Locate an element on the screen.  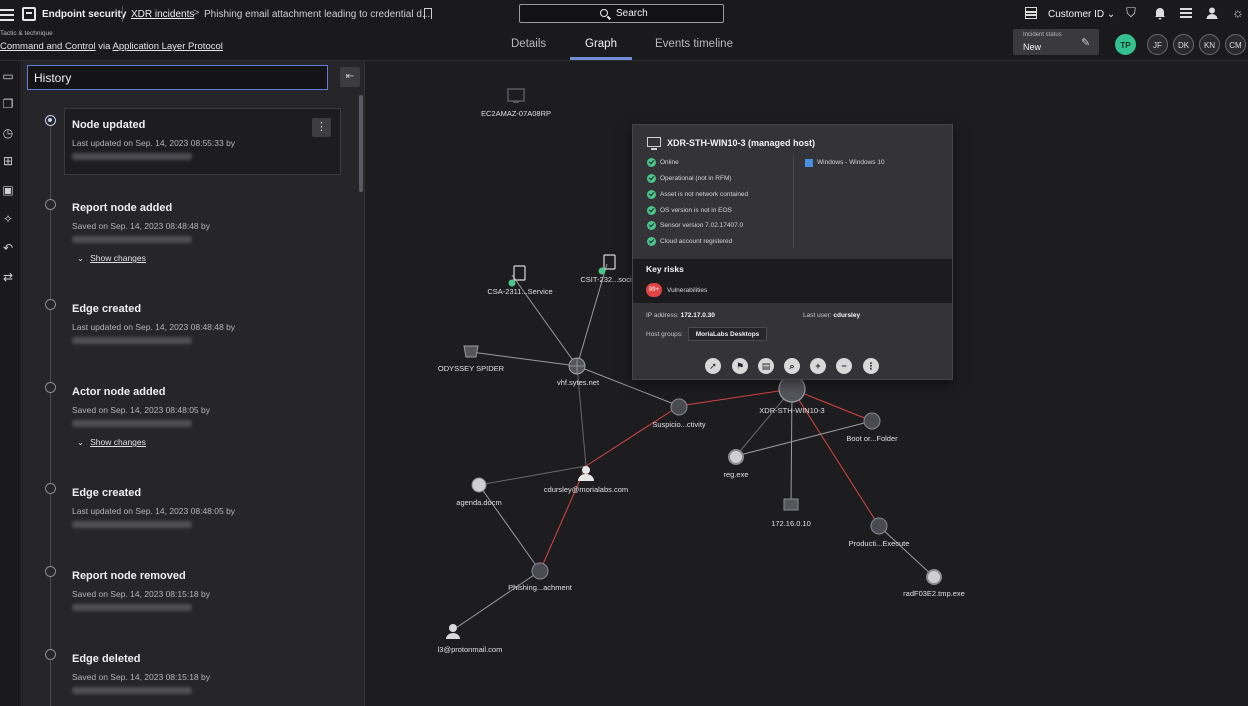
tactic-link: Command and Control is located at coordinates (48, 46).